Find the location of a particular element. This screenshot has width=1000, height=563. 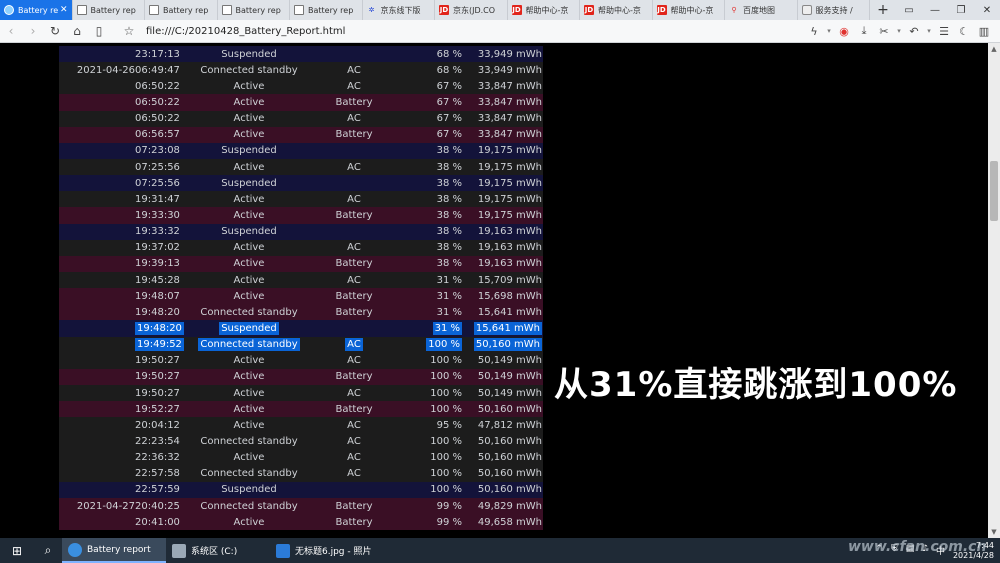

cell-pct-text: 68 % is located at coordinates (449, 70).